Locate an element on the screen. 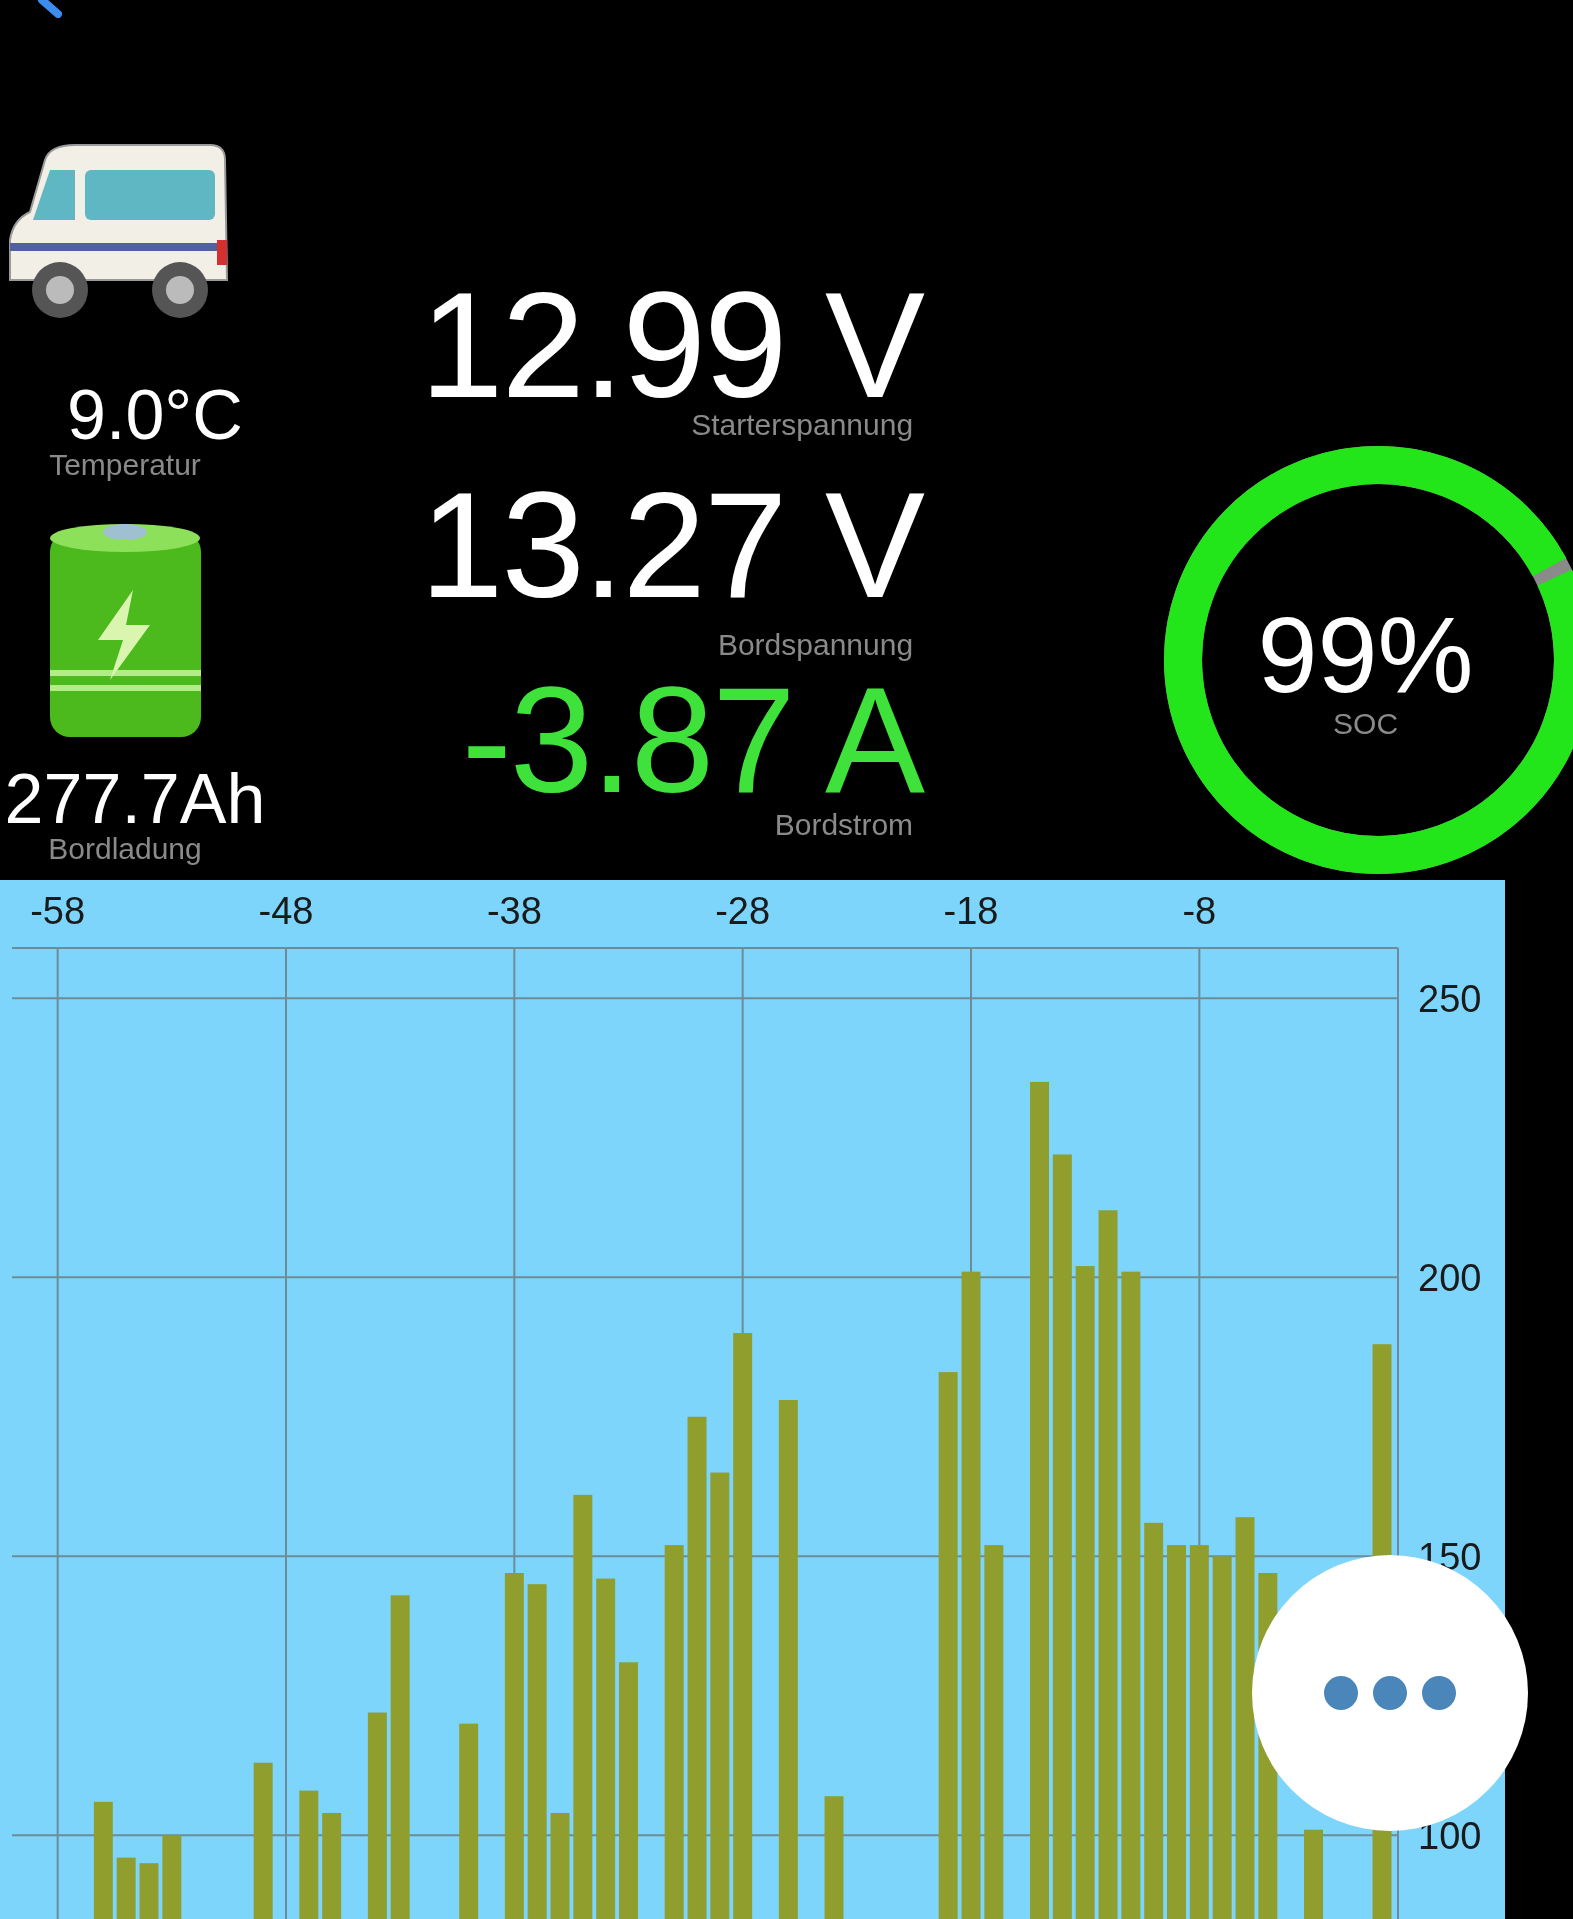 Image resolution: width=1573 pixels, height=1919 pixels. charge-label: Bordladung is located at coordinates (125, 849).